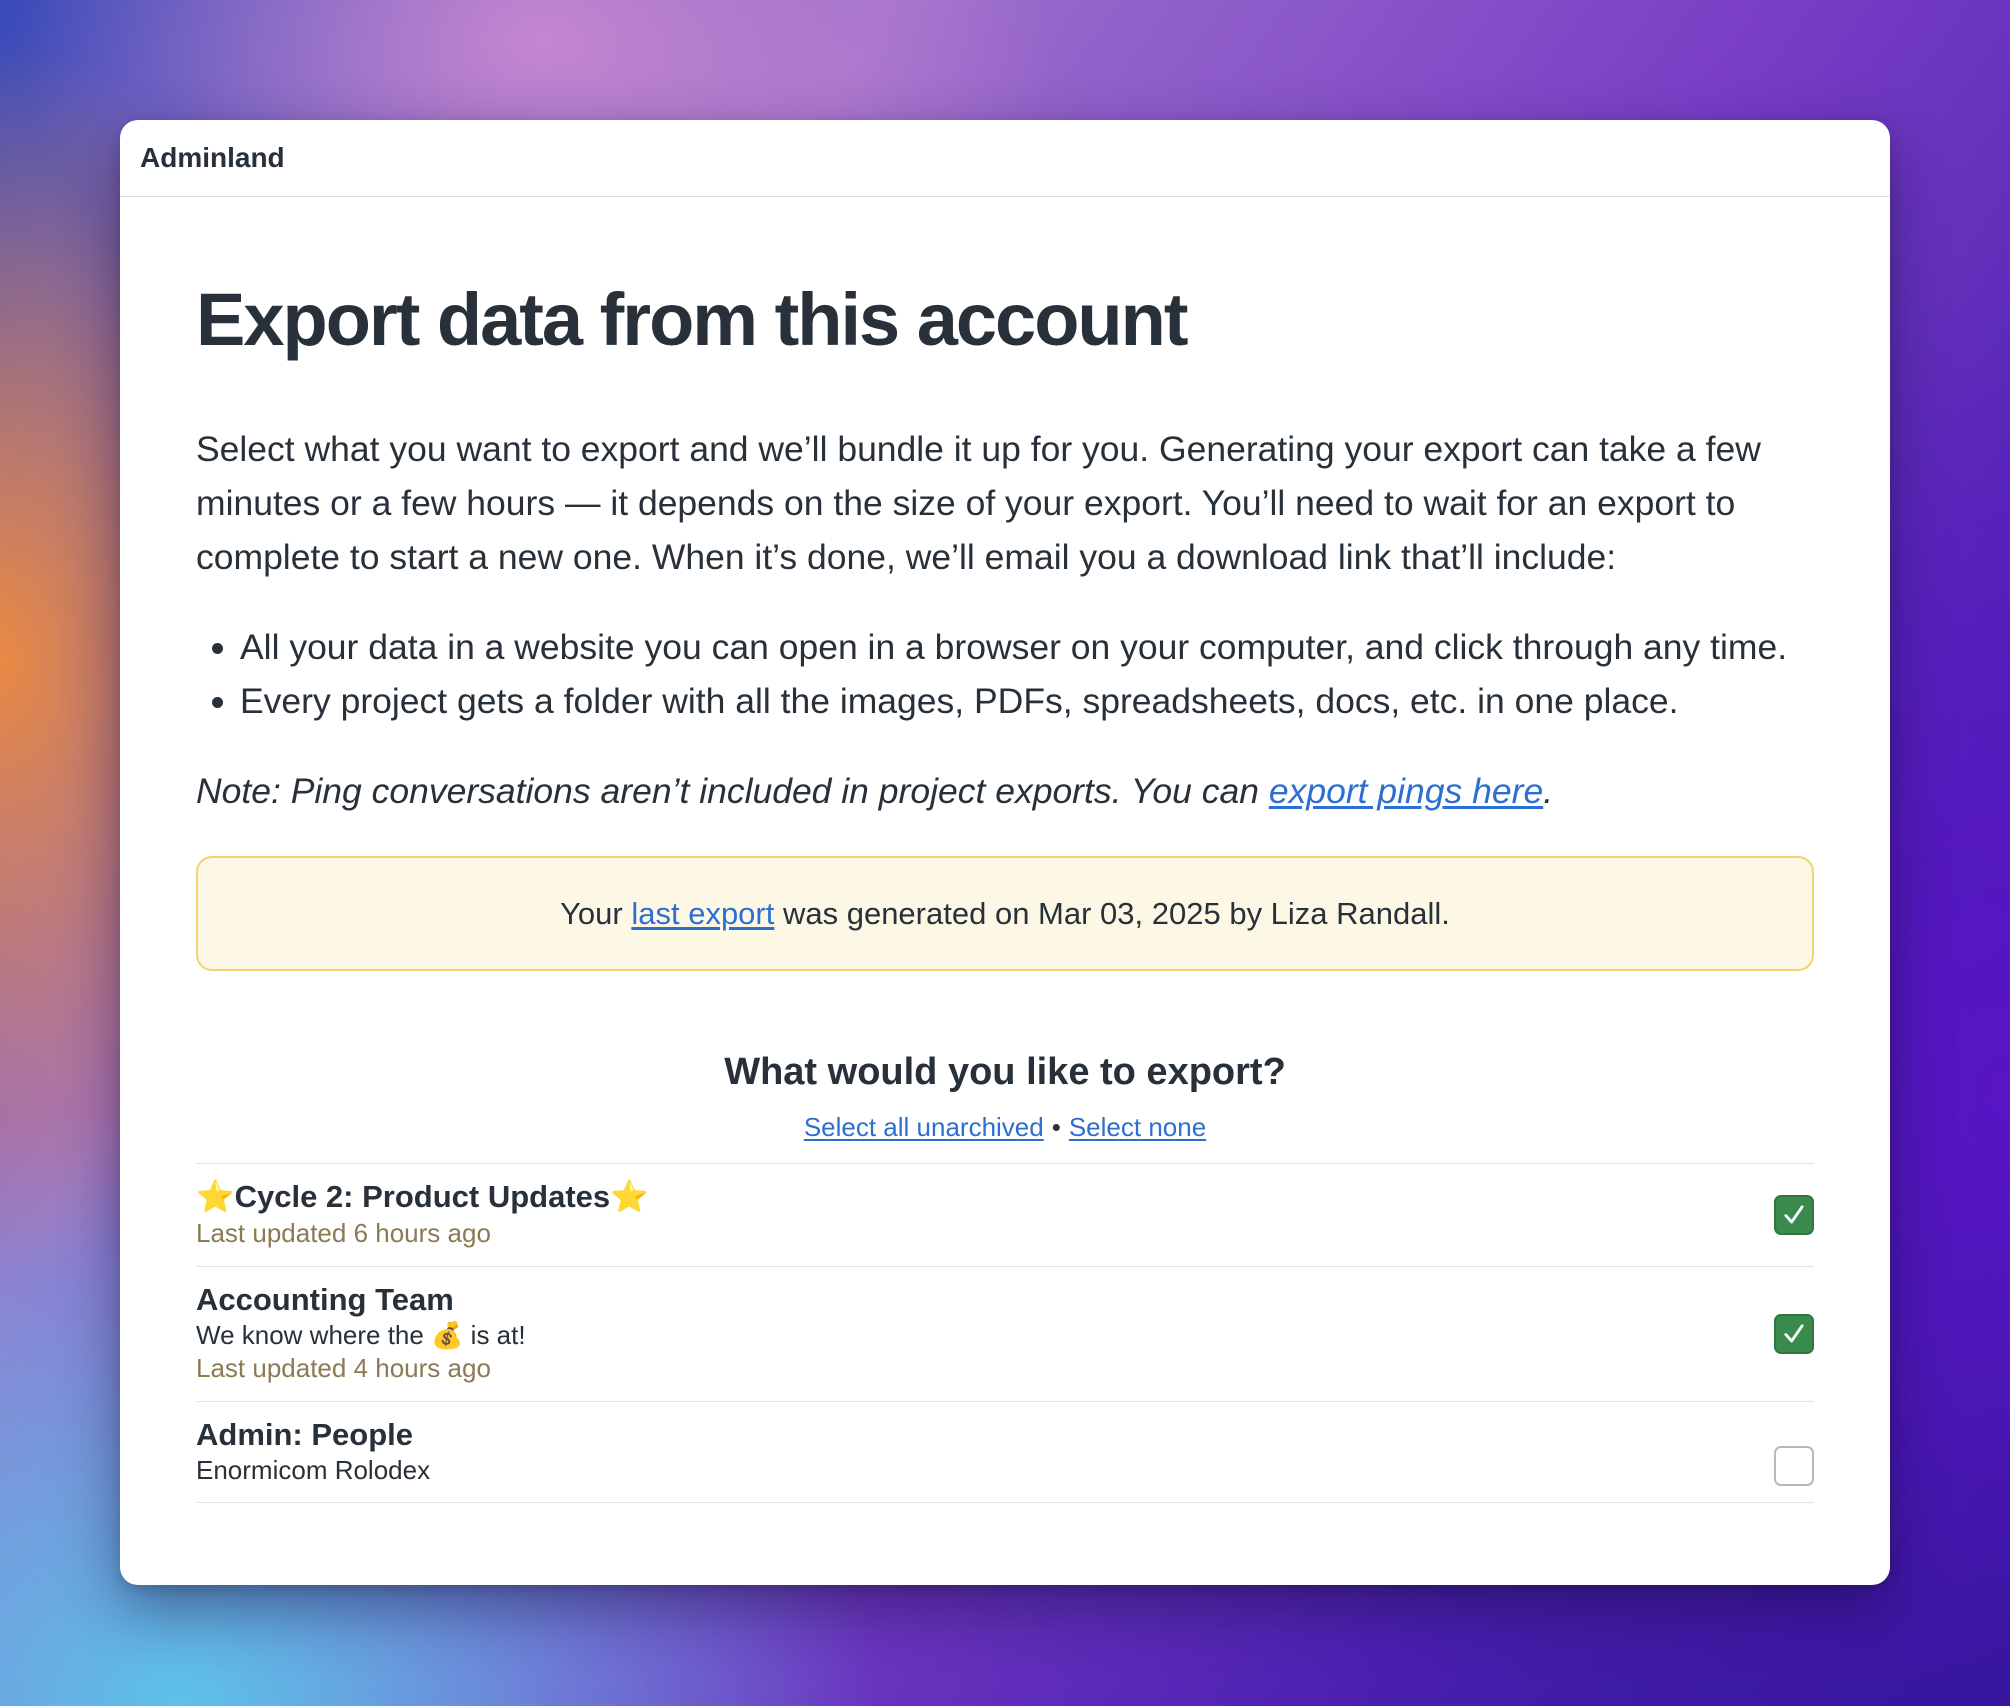 The image size is (2010, 1706). I want to click on select-none-link: Select none, so click(1137, 1127).